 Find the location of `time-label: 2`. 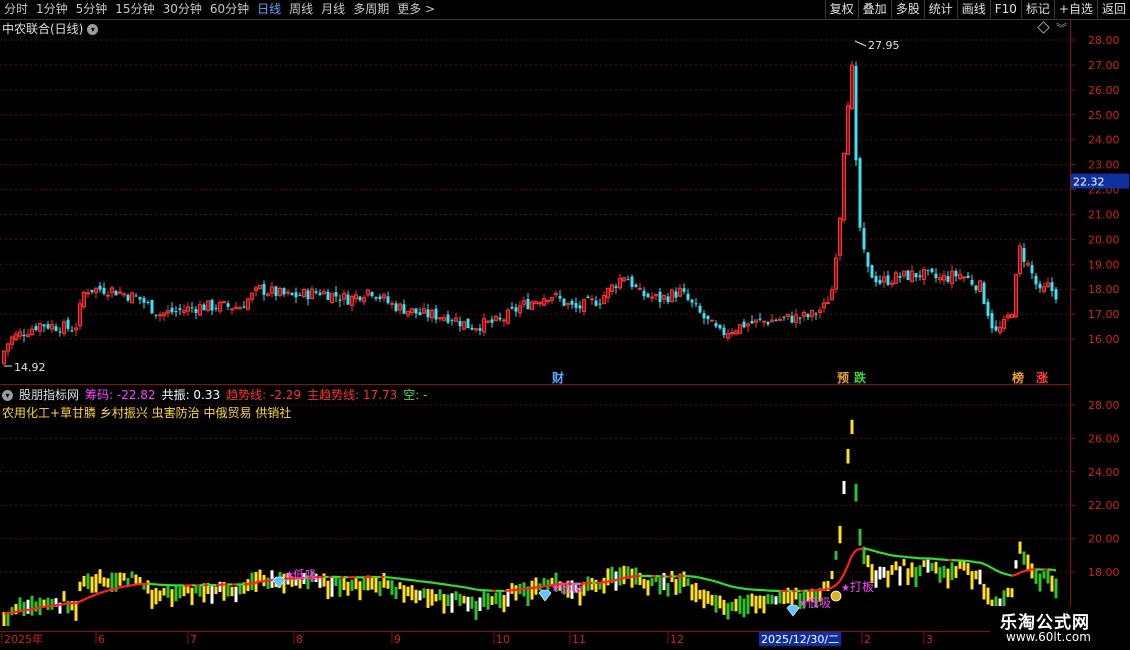

time-label: 2 is located at coordinates (867, 639).